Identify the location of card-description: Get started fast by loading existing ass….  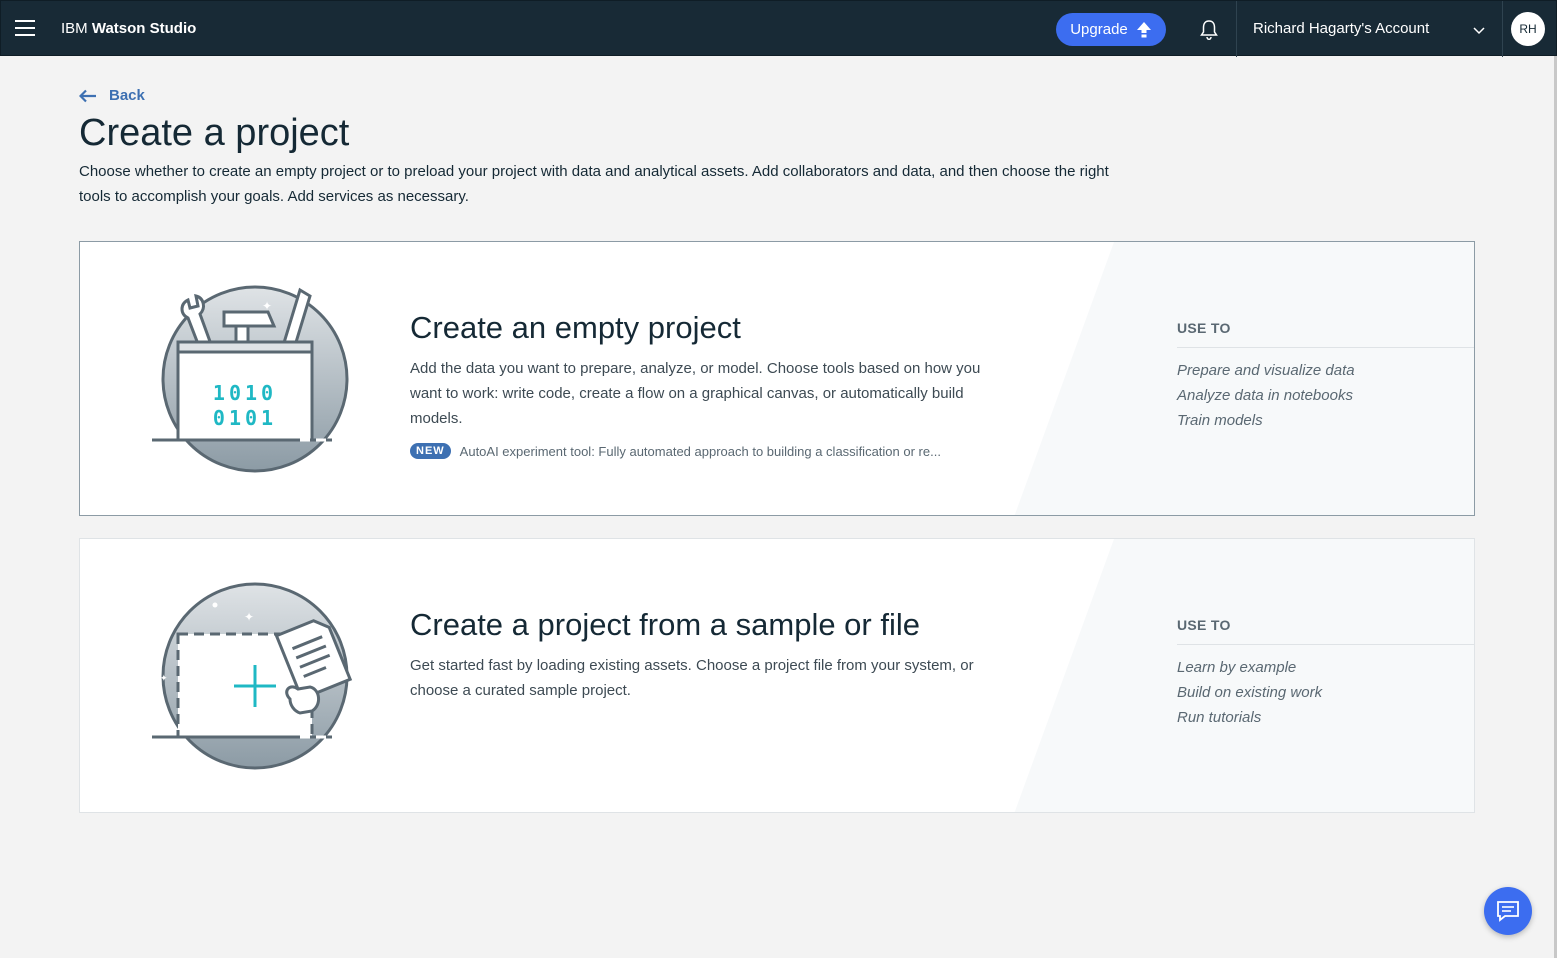
(692, 678).